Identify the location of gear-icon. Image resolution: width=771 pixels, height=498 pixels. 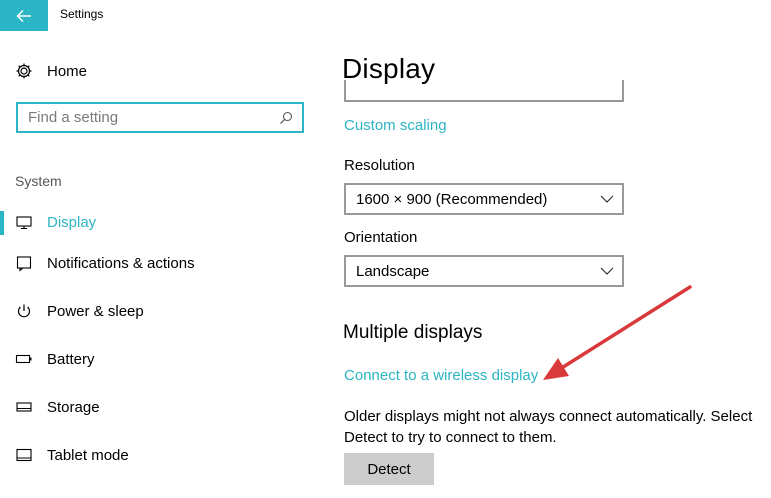
(24, 71).